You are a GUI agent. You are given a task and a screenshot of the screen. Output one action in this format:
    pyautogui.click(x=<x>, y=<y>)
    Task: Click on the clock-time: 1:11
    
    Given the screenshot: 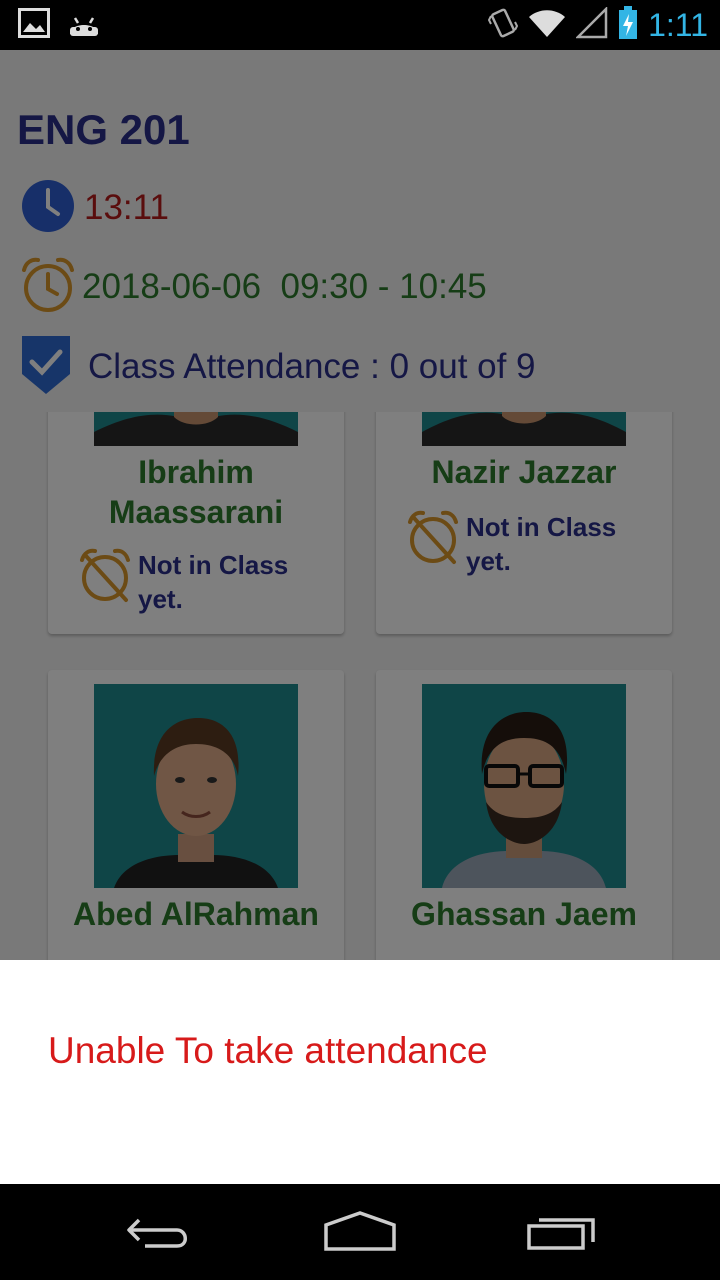 What is the action you would take?
    pyautogui.click(x=678, y=24)
    